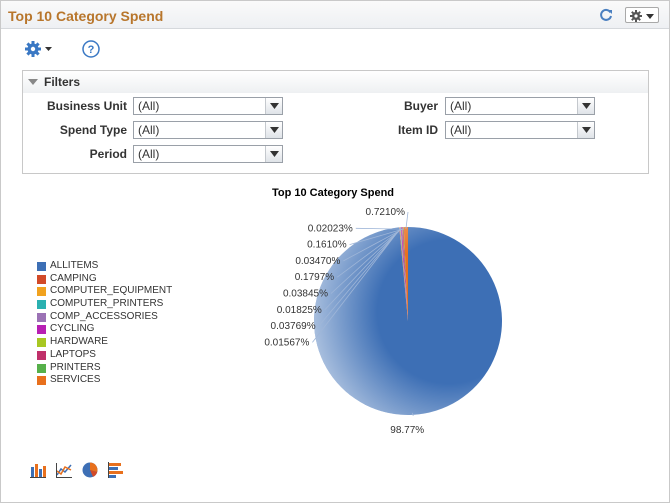  I want to click on data-label: 0.03769%, so click(293, 326).